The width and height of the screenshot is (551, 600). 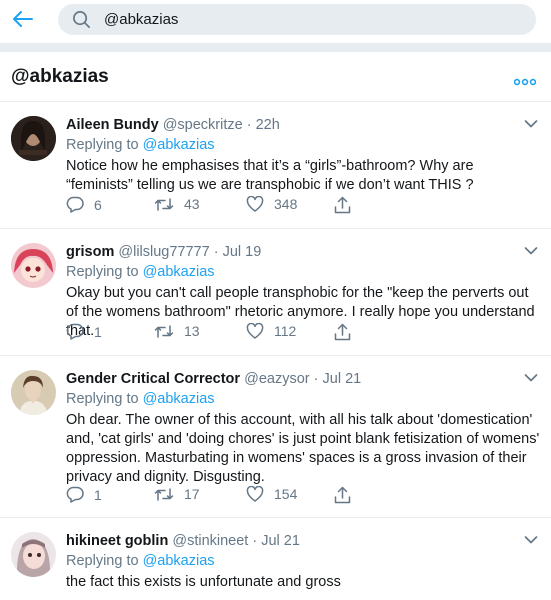 I want to click on search-icon, so click(x=81, y=19).